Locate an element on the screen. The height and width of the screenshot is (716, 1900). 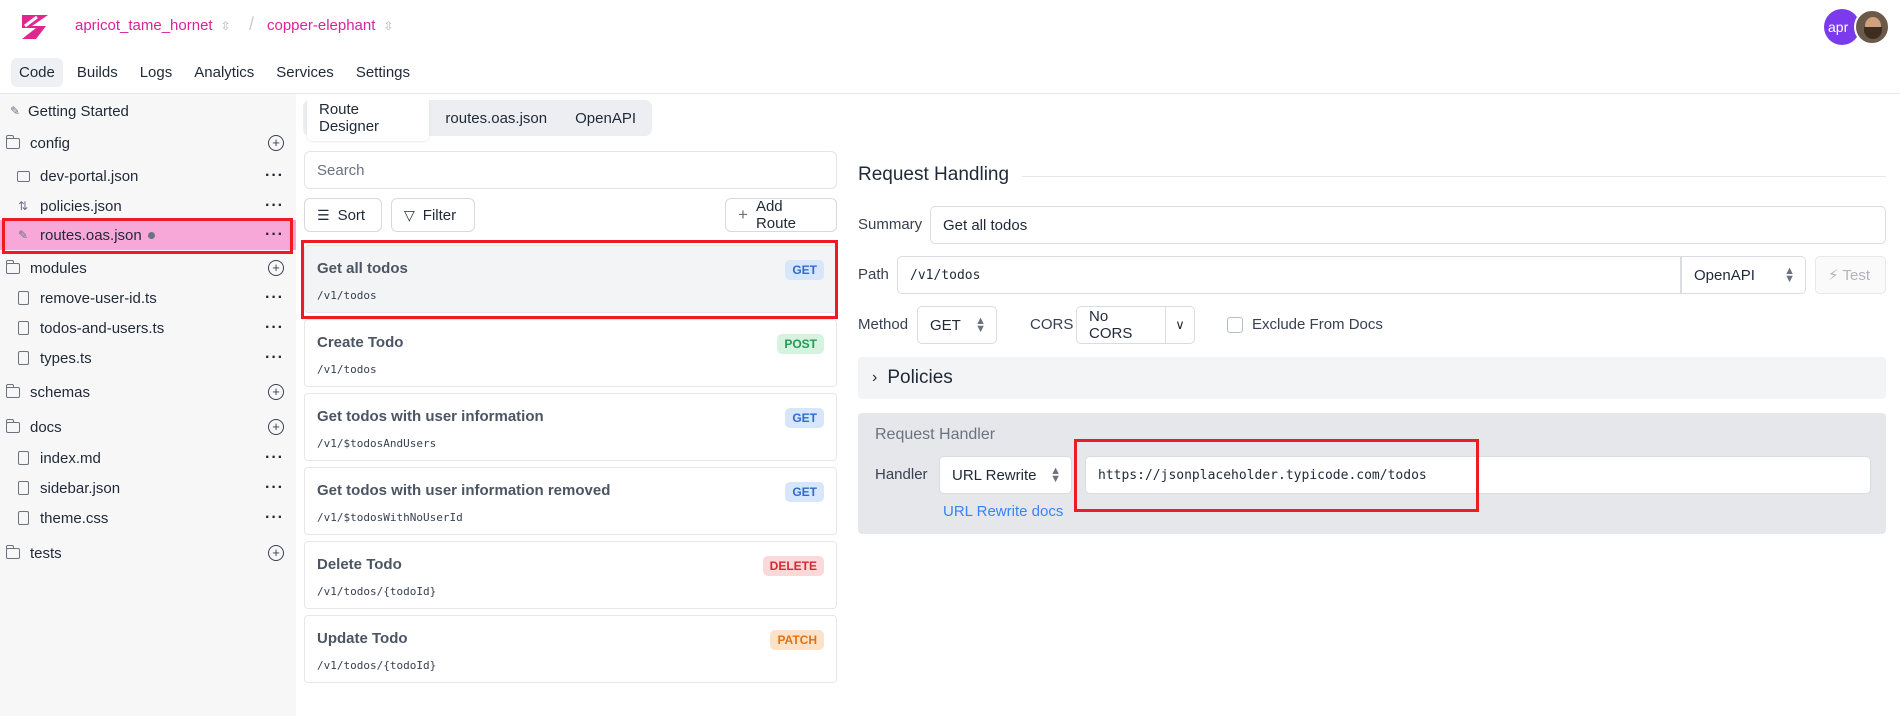
nav-services: Services is located at coordinates (305, 72).